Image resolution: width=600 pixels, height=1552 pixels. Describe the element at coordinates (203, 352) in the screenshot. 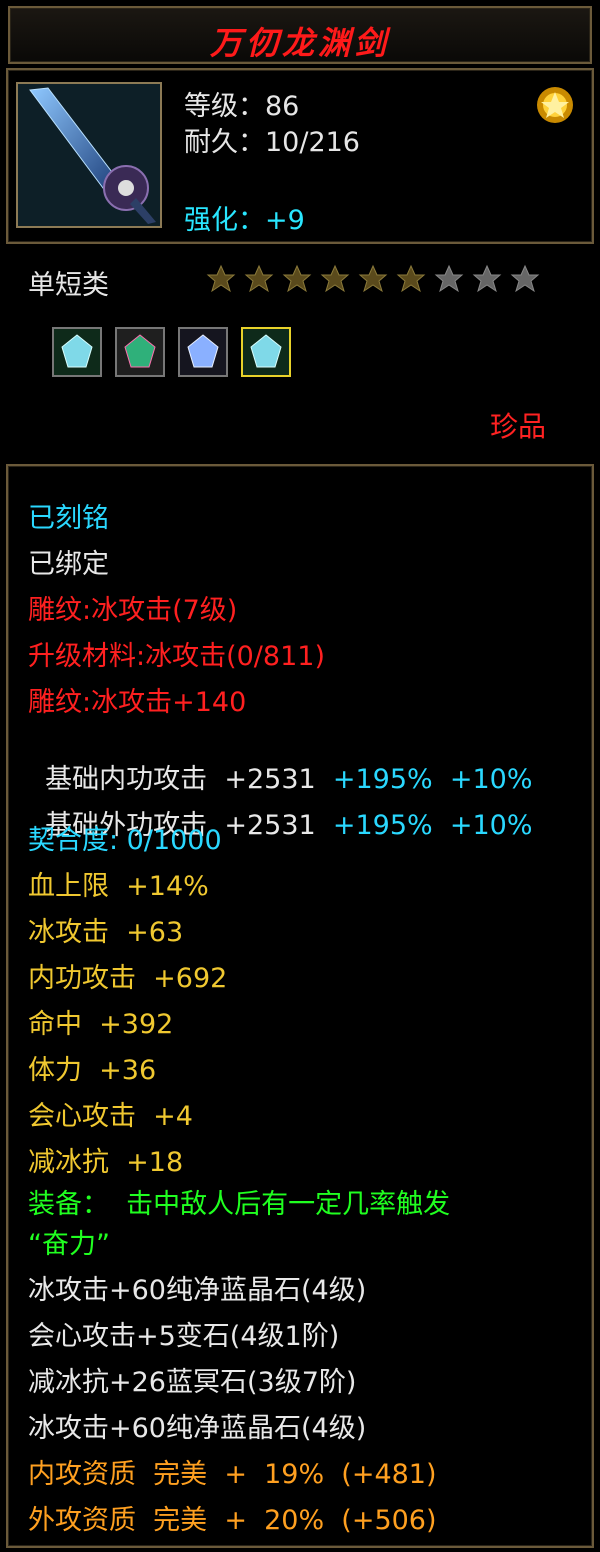

I see `gem-socket-blue-underworld-stone-icon` at that location.